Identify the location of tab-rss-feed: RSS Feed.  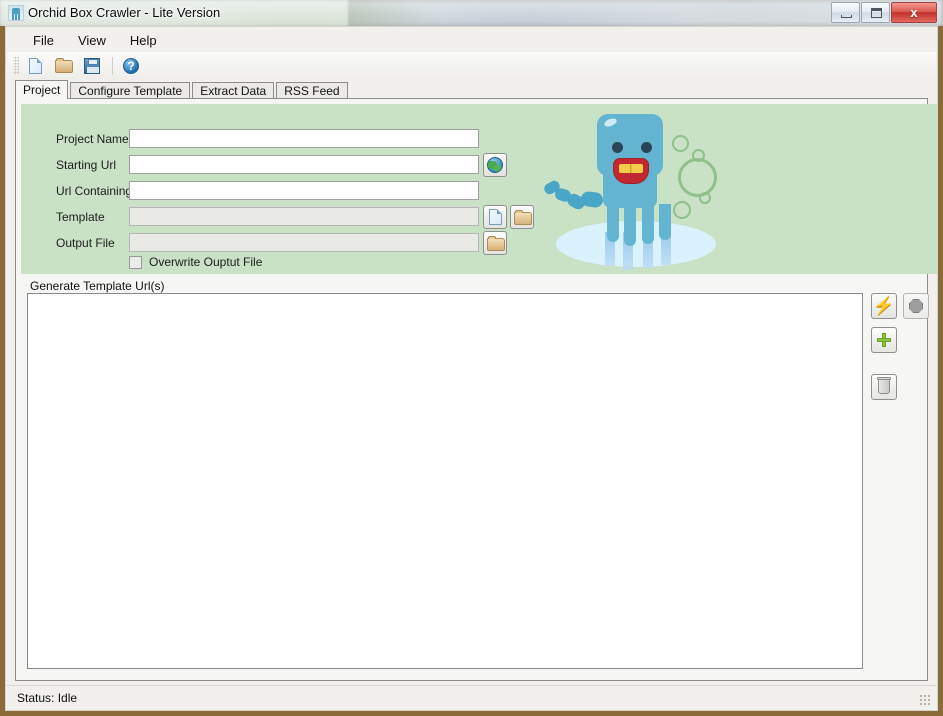
(312, 90).